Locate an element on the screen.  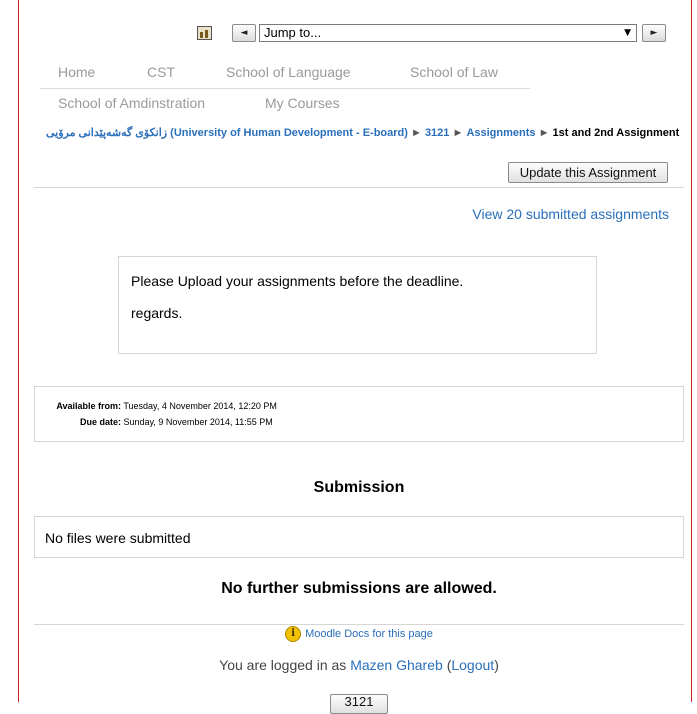
submission-files-box: No files were submitted is located at coordinates (359, 537).